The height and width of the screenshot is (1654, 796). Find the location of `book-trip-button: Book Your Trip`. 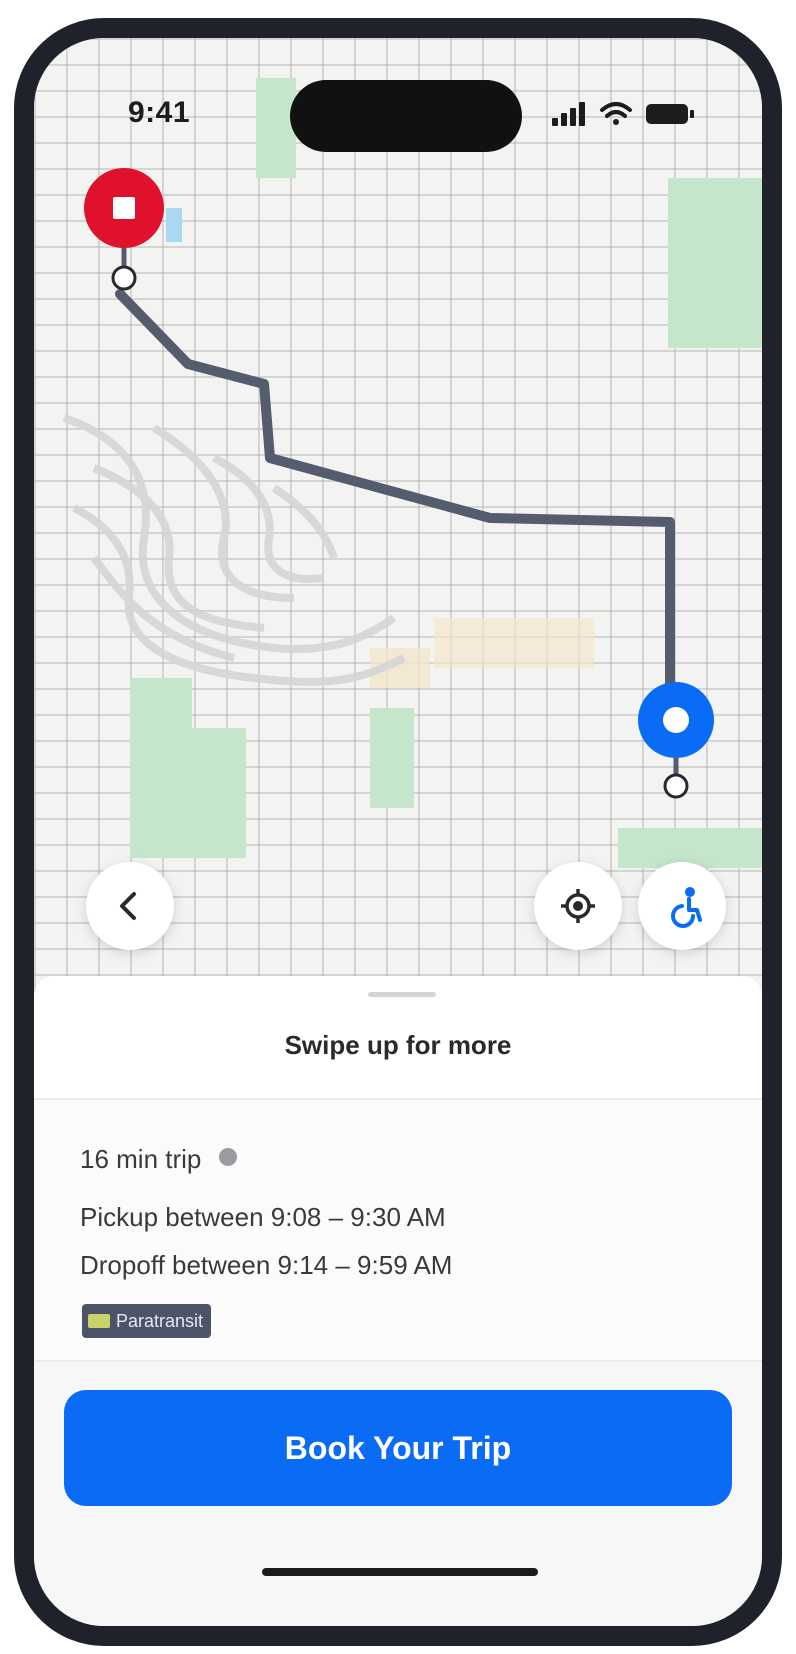

book-trip-button: Book Your Trip is located at coordinates (398, 1448).